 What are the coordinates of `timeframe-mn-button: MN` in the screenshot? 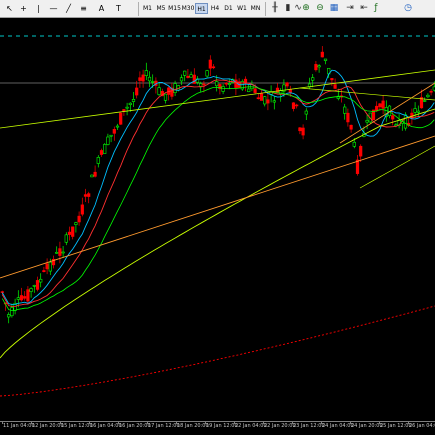 It's located at (255, 8).